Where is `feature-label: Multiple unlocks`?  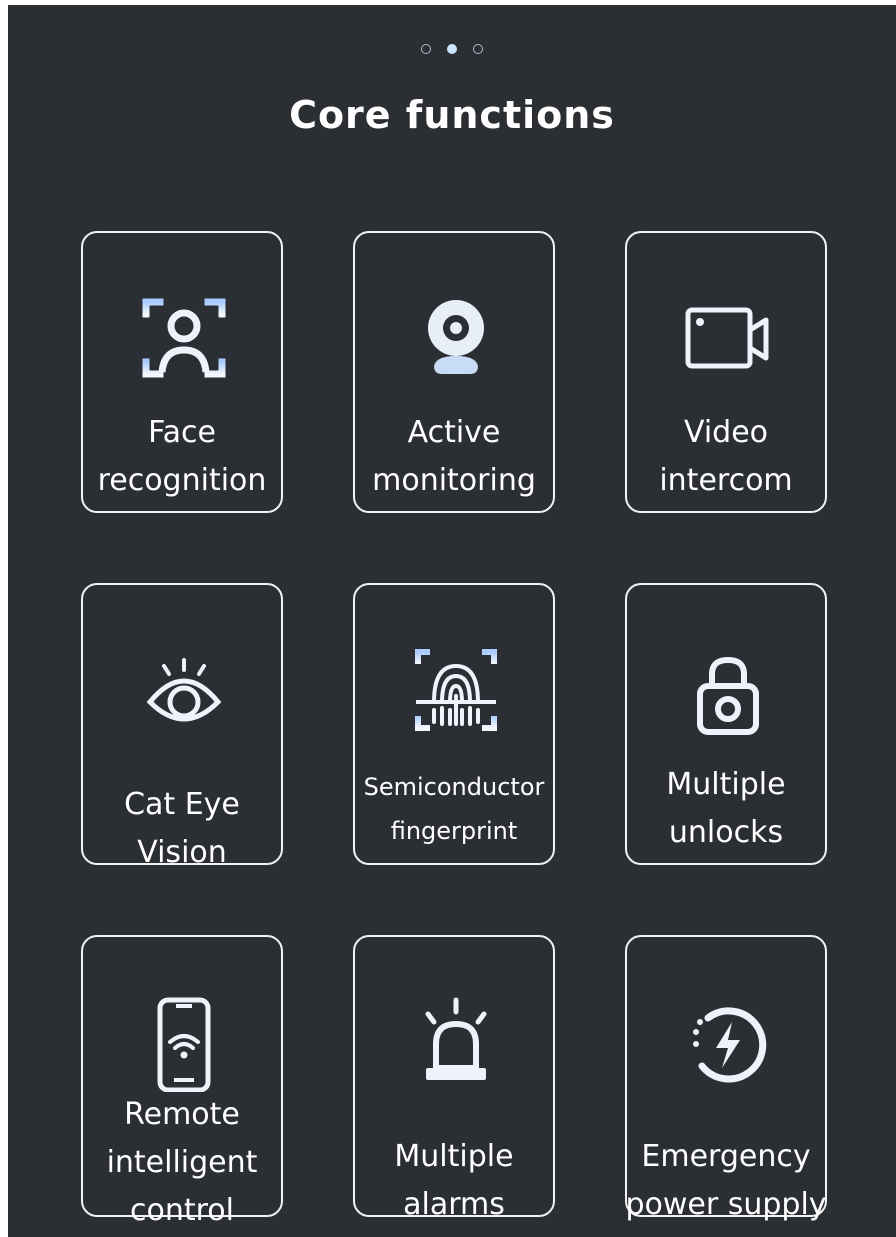 feature-label: Multiple unlocks is located at coordinates (726, 808).